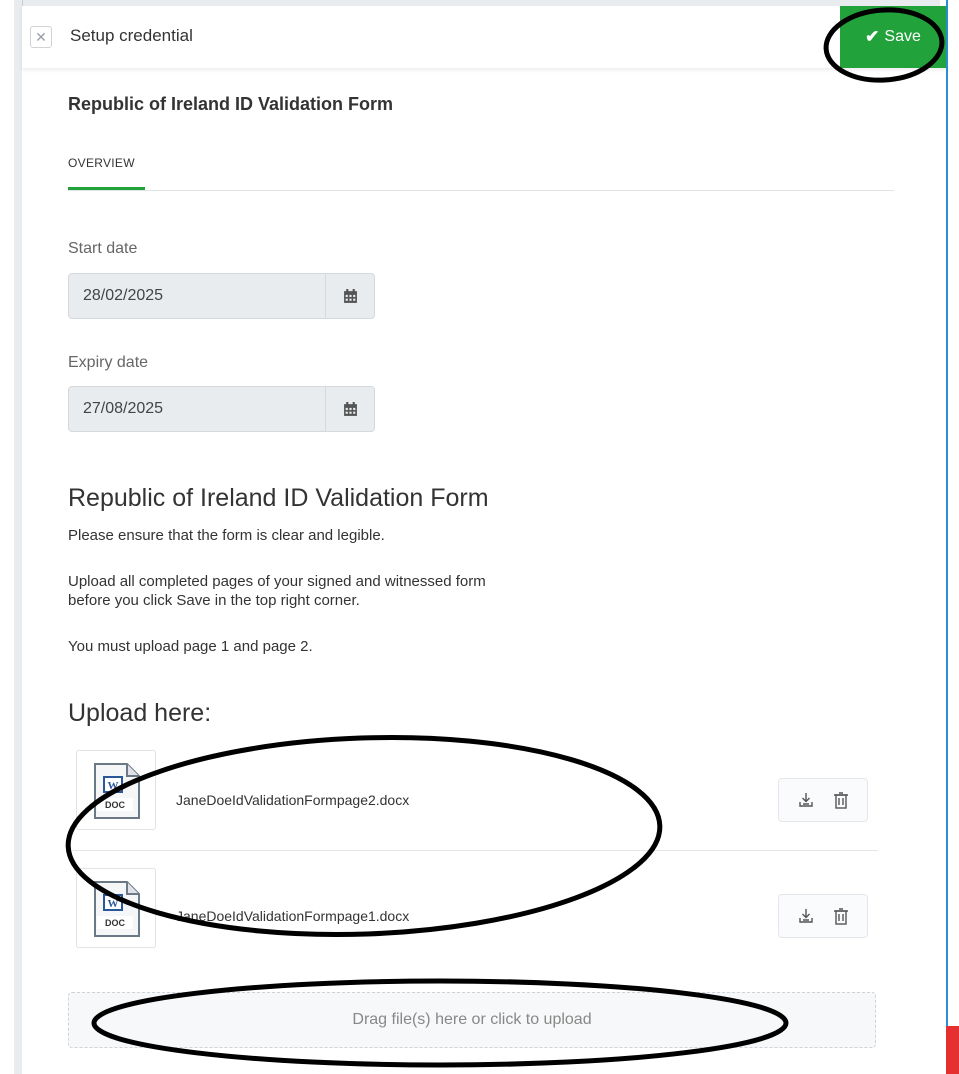  What do you see at coordinates (292, 916) in the screenshot?
I see `file-name: JaneDoeIdValidationFormpage1.docx` at bounding box center [292, 916].